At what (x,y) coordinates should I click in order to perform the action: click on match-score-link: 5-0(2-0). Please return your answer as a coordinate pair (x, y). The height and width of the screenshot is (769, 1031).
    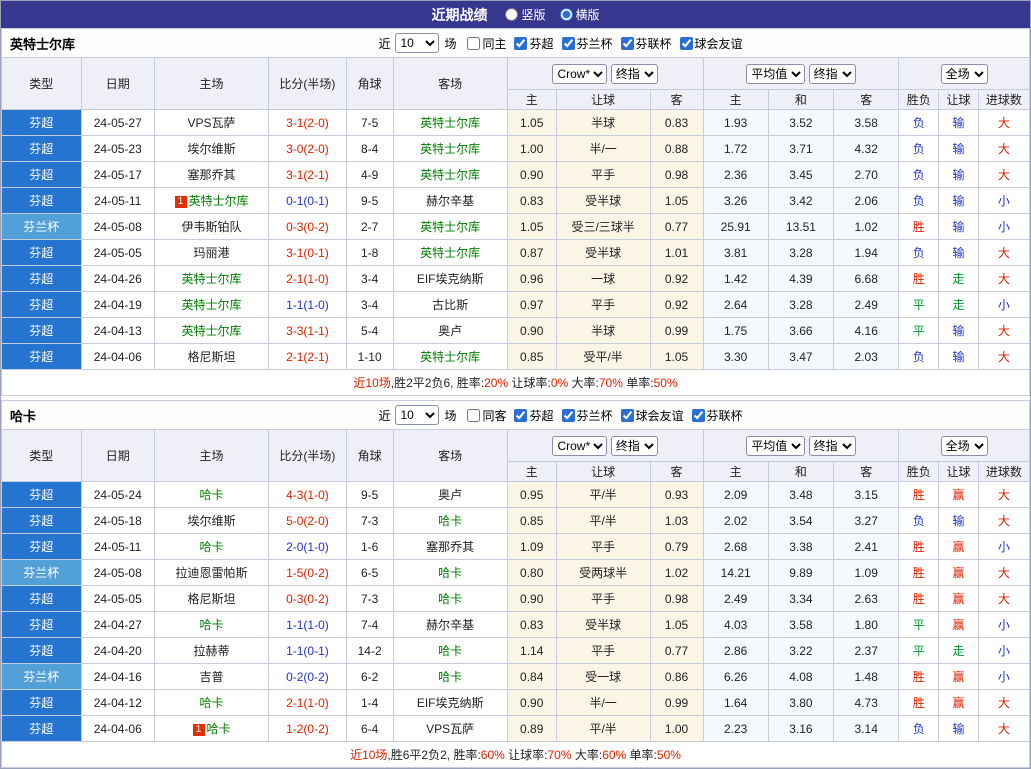
    Looking at the image, I should click on (307, 520).